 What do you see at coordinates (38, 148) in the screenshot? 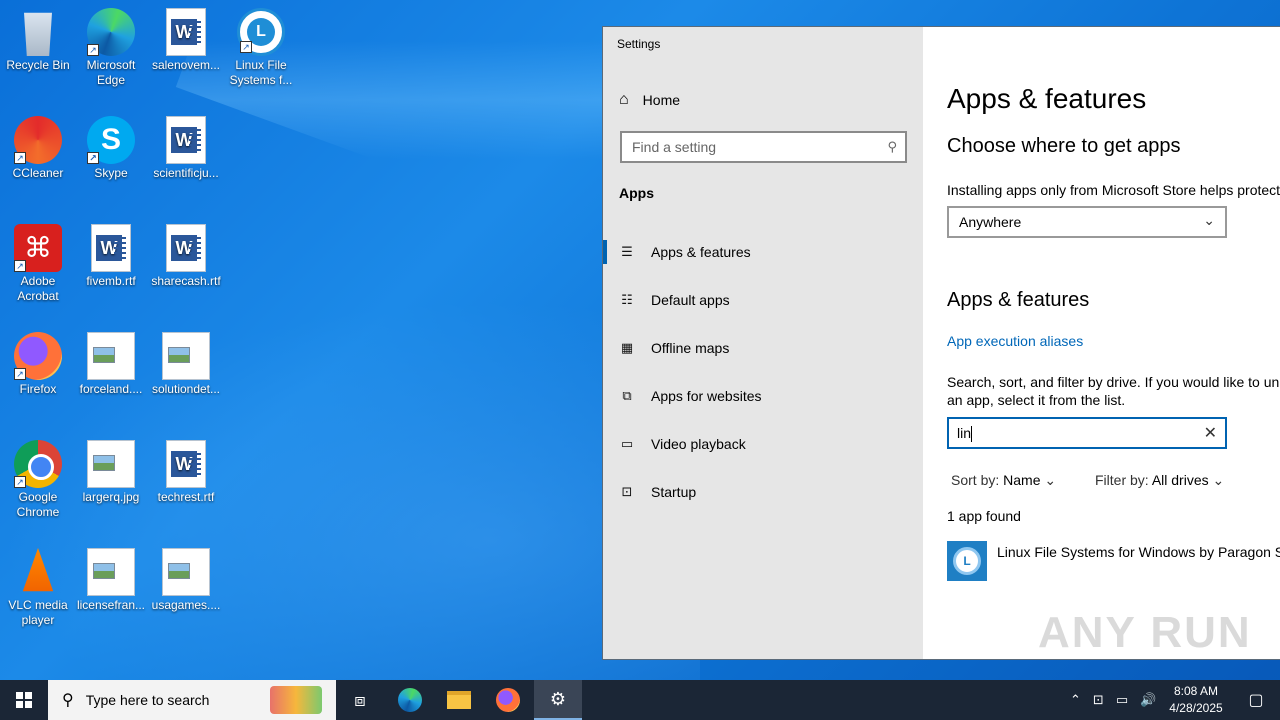
I see `desktop-icon-ccleaner: ↗ CCleaner` at bounding box center [38, 148].